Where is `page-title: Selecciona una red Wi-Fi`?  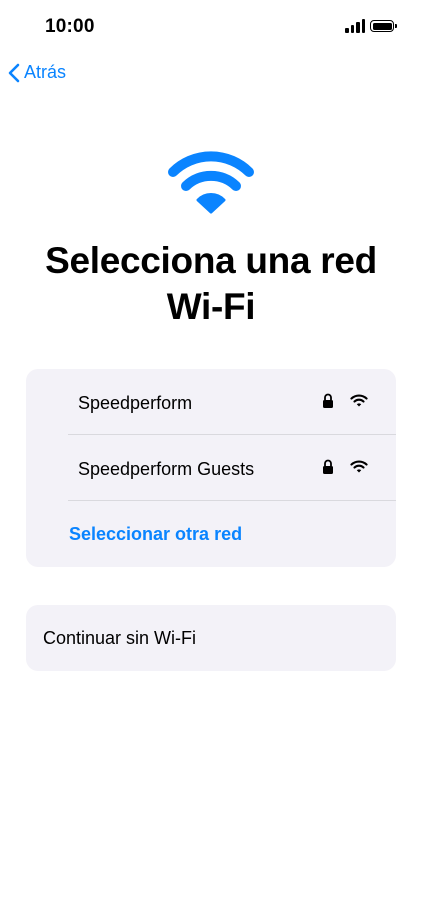
page-title: Selecciona una red Wi-Fi is located at coordinates (211, 284).